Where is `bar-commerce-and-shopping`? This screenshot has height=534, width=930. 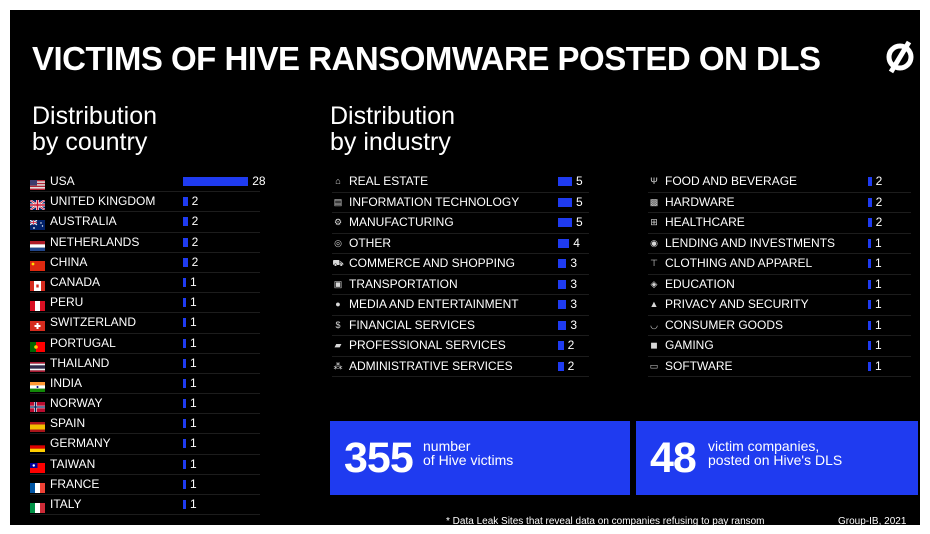 bar-commerce-and-shopping is located at coordinates (562, 263).